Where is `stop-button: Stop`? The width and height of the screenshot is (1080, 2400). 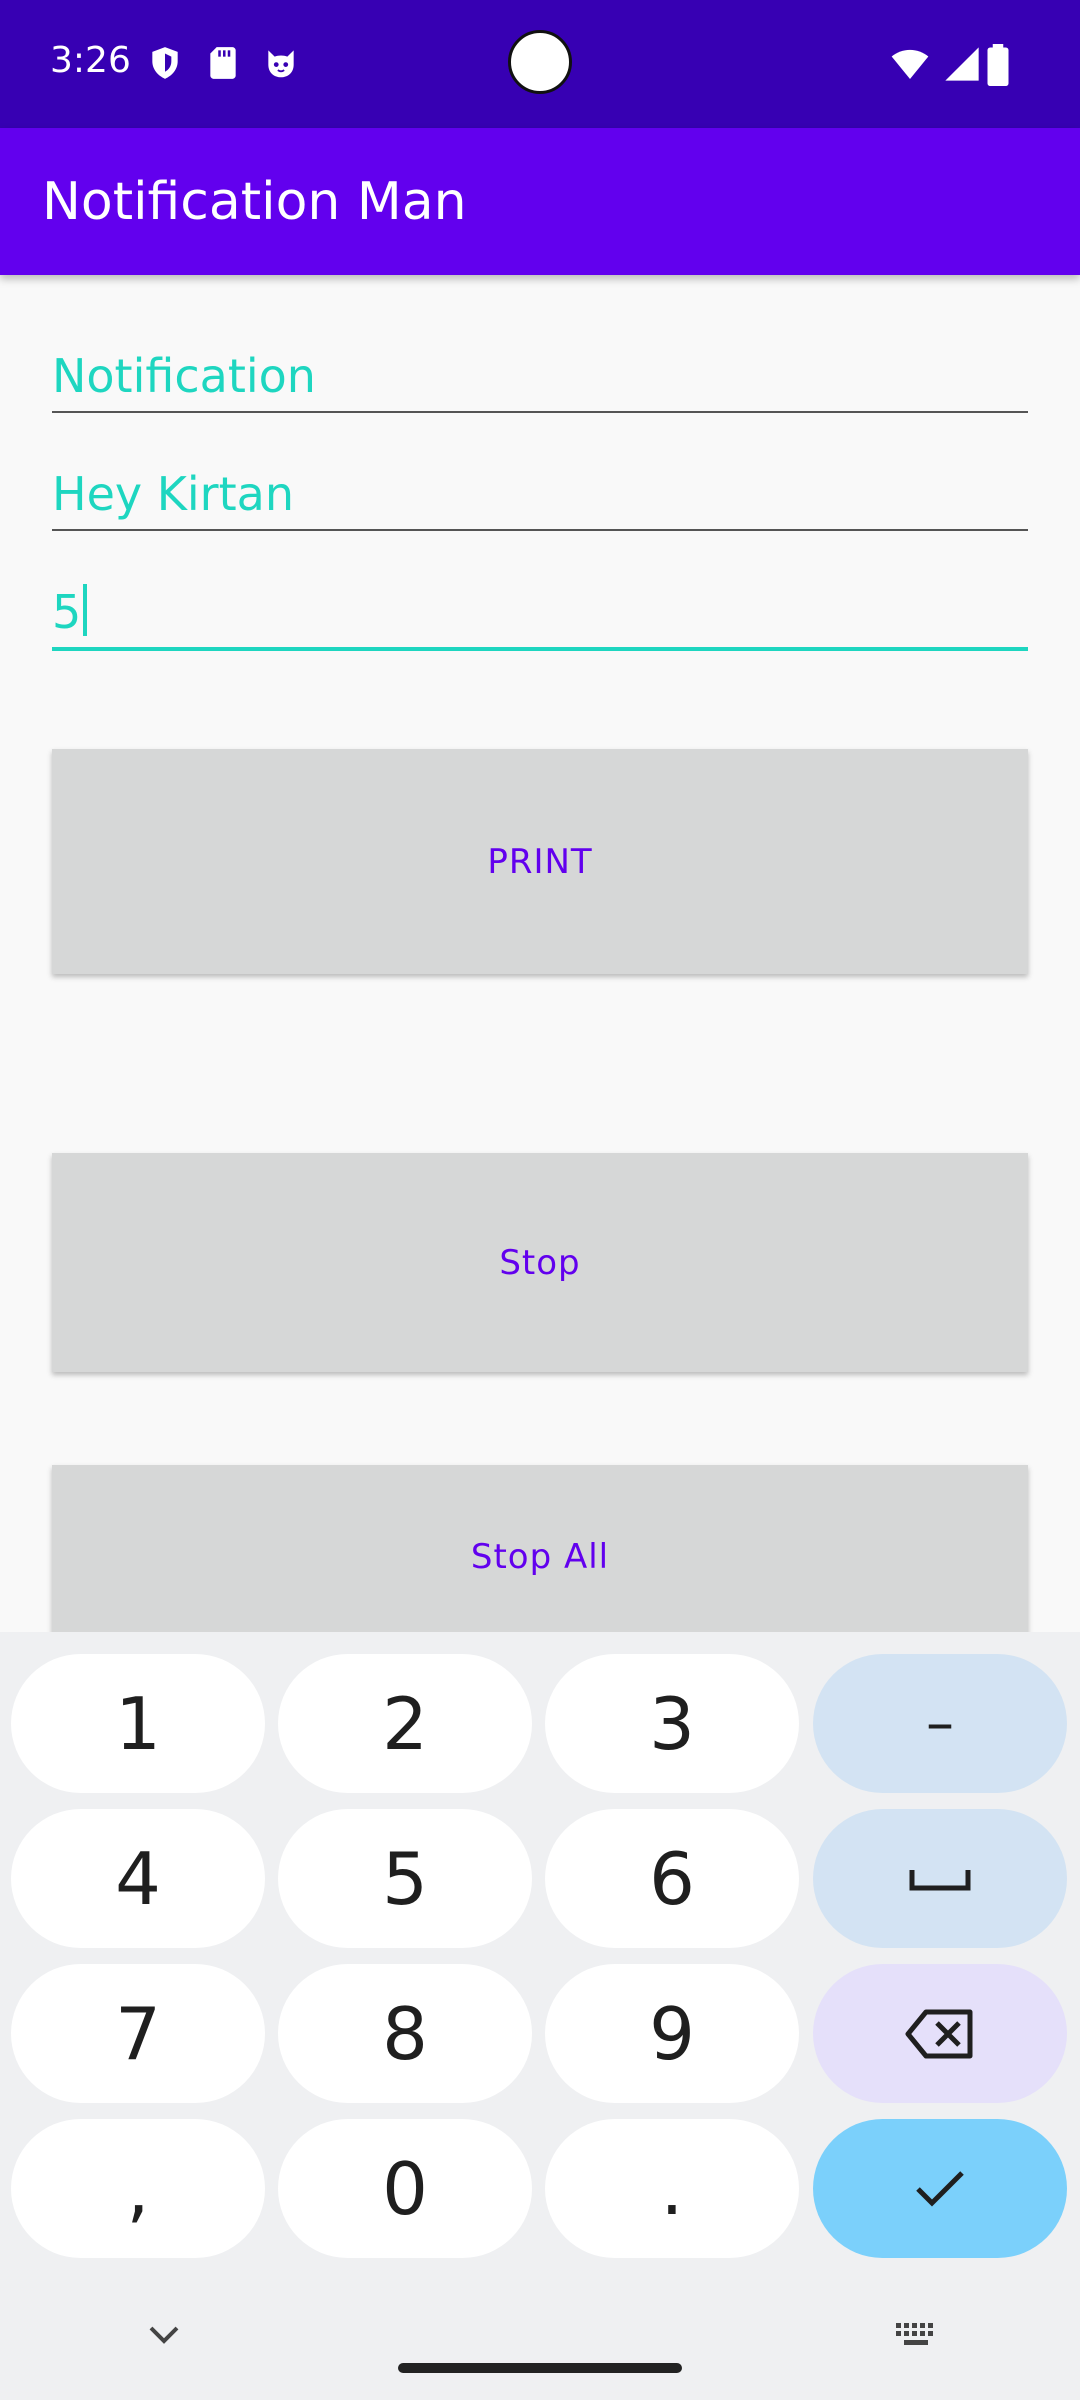 stop-button: Stop is located at coordinates (540, 1262).